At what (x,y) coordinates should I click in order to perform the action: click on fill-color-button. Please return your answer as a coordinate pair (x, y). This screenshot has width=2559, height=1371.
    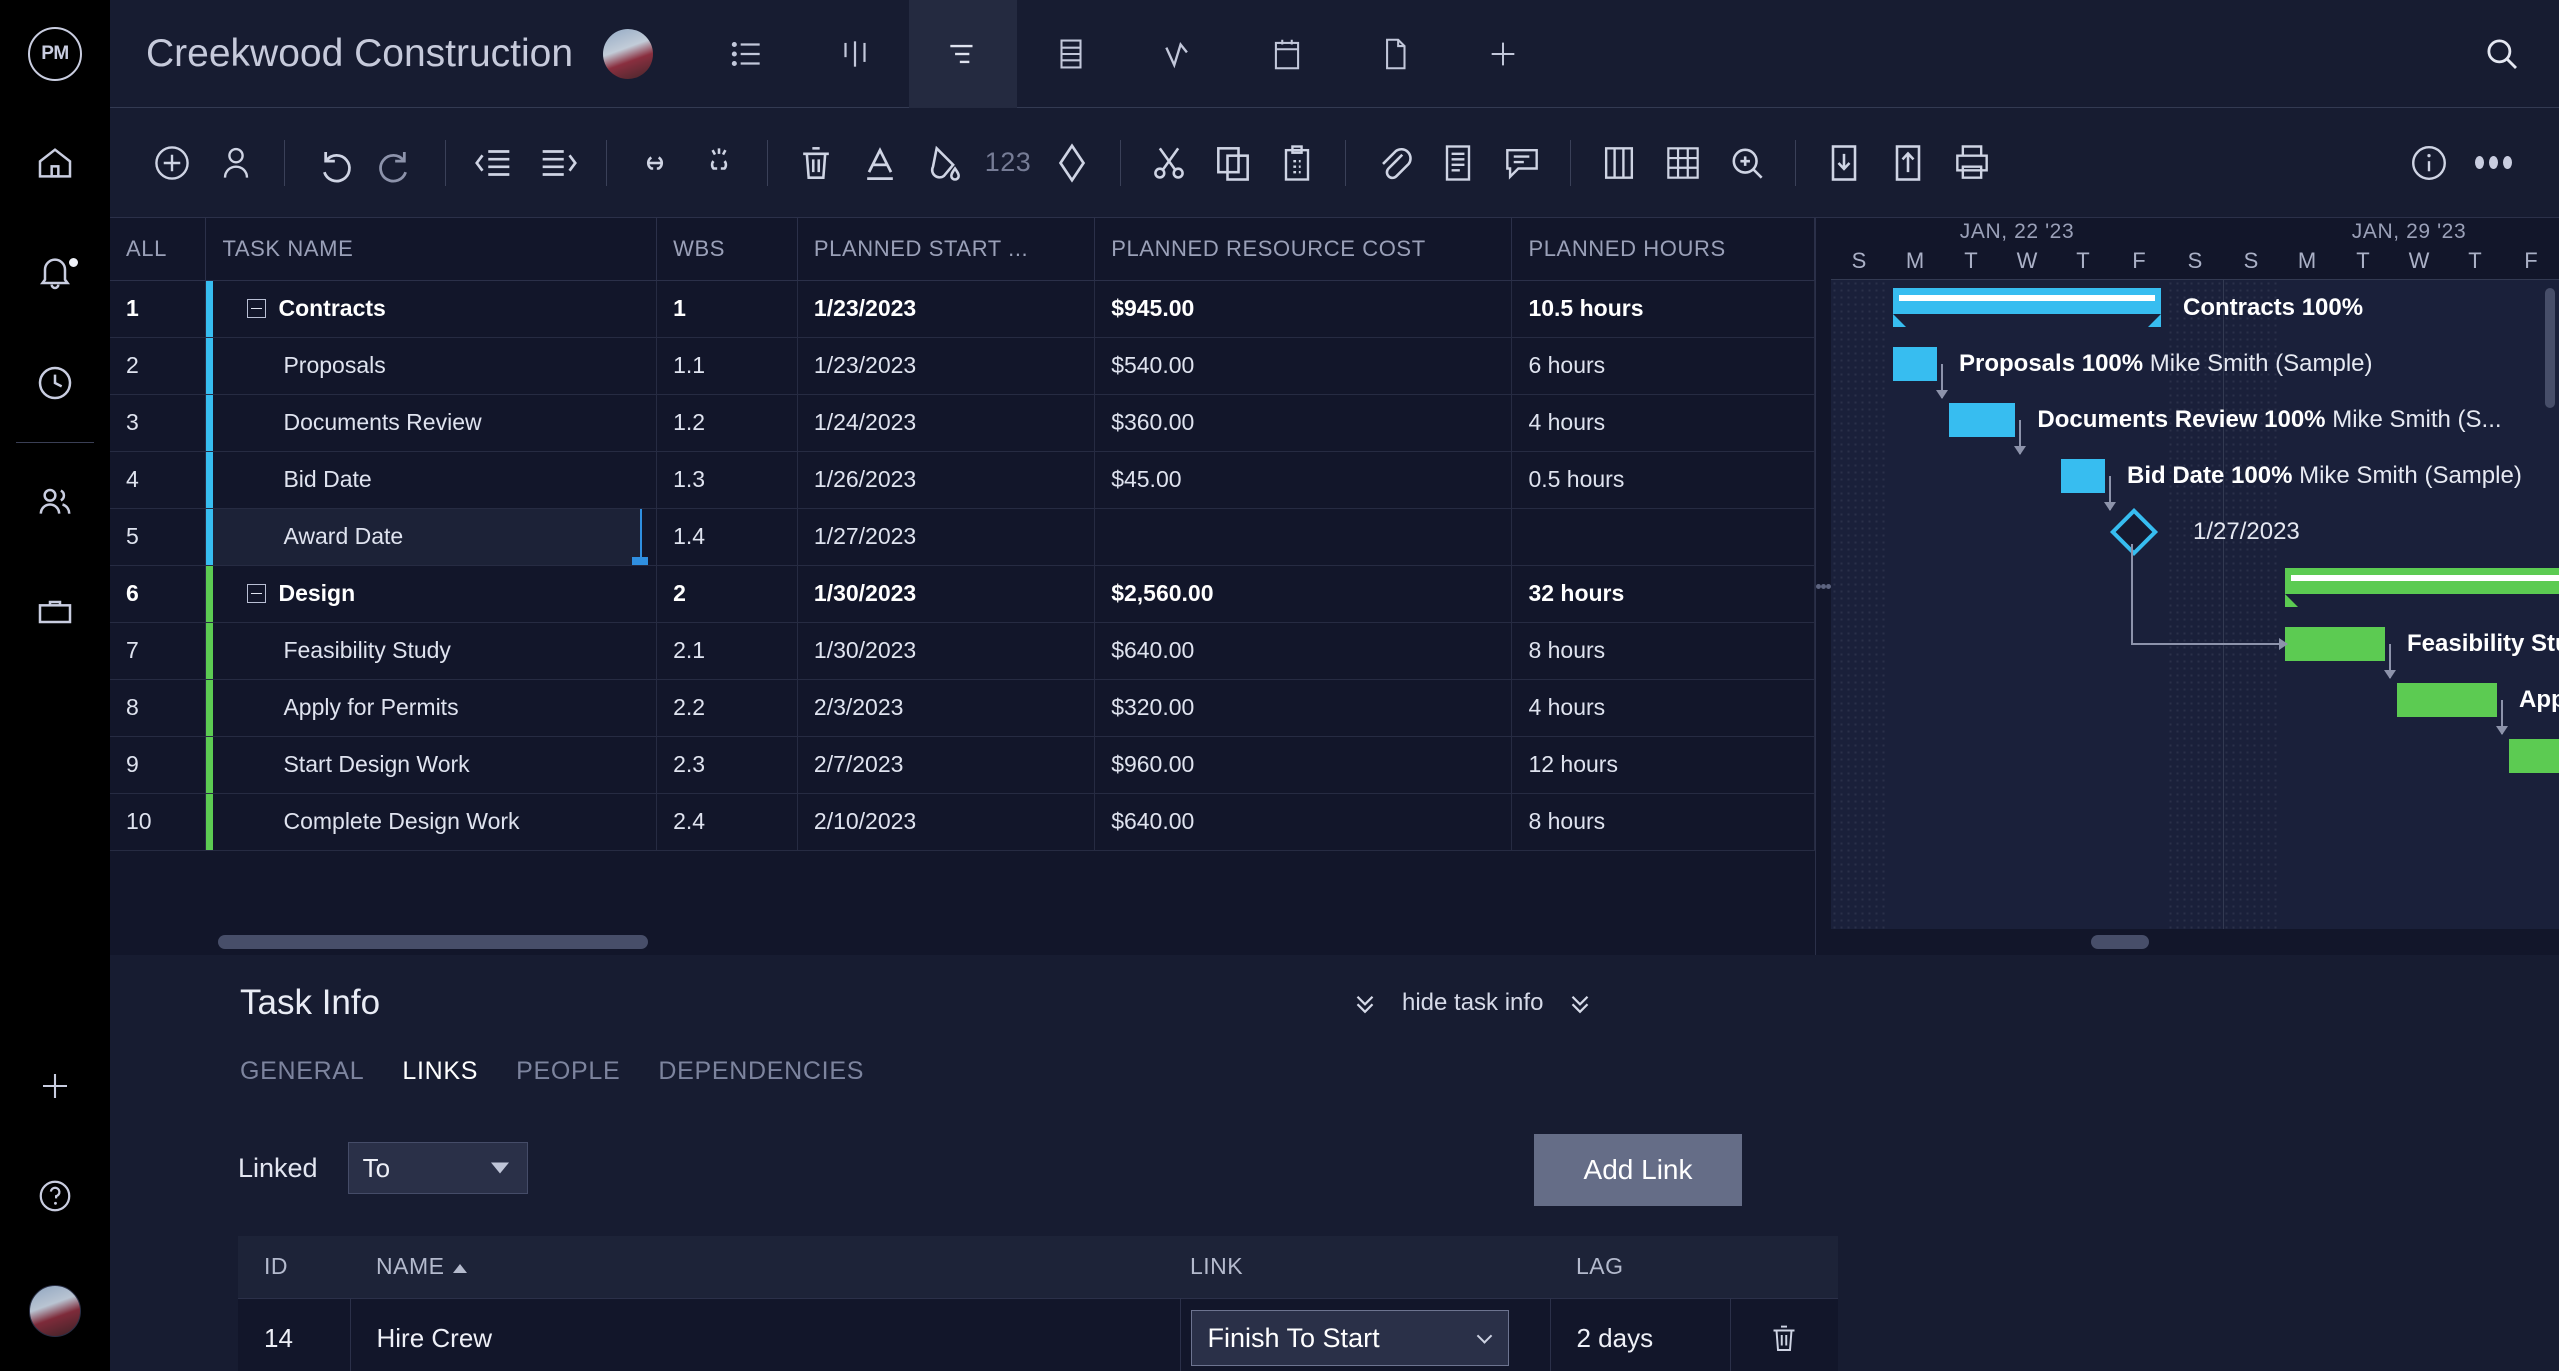
    Looking at the image, I should click on (944, 163).